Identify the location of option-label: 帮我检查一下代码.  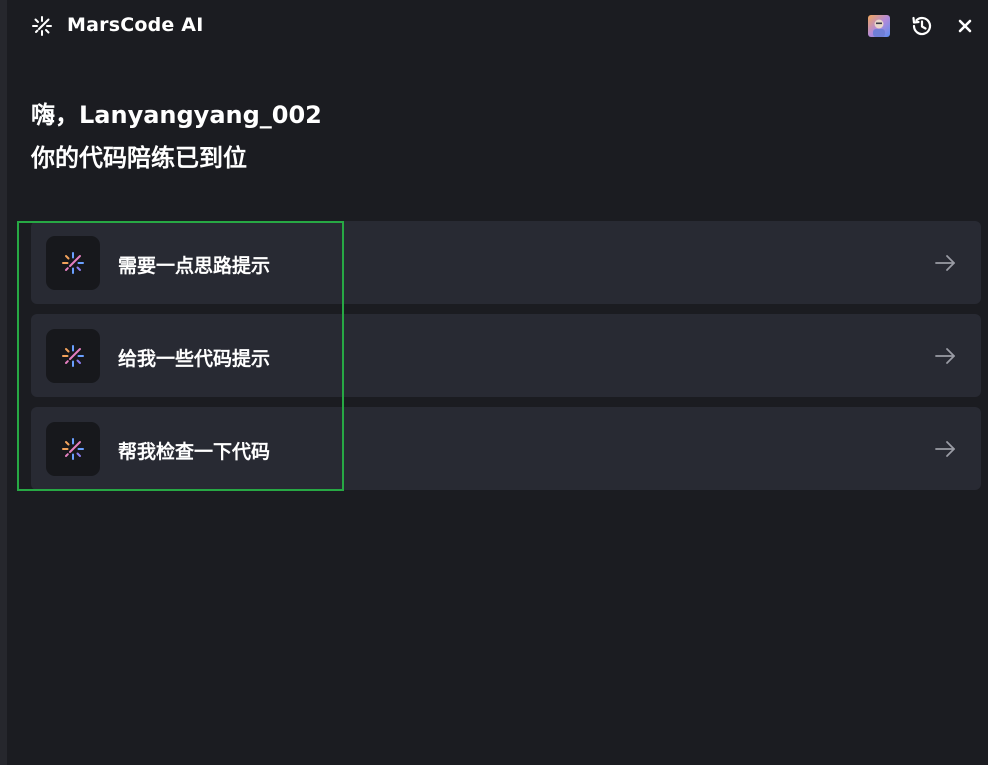
(194, 452).